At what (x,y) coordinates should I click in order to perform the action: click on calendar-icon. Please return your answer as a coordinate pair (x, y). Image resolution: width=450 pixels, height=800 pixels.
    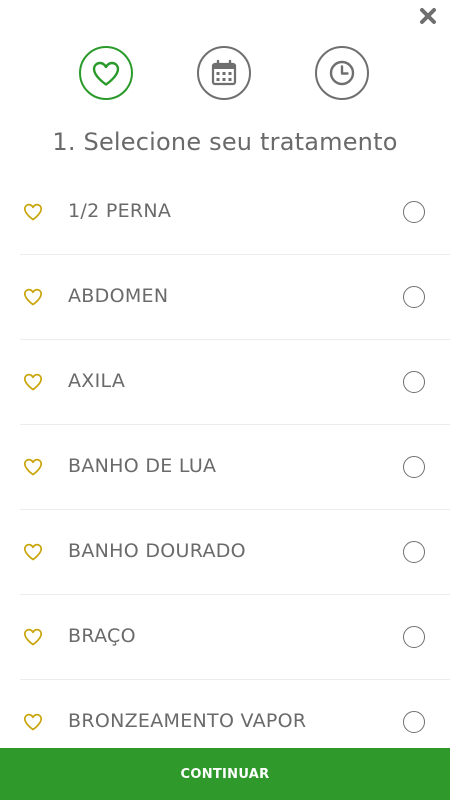
    Looking at the image, I should click on (224, 72).